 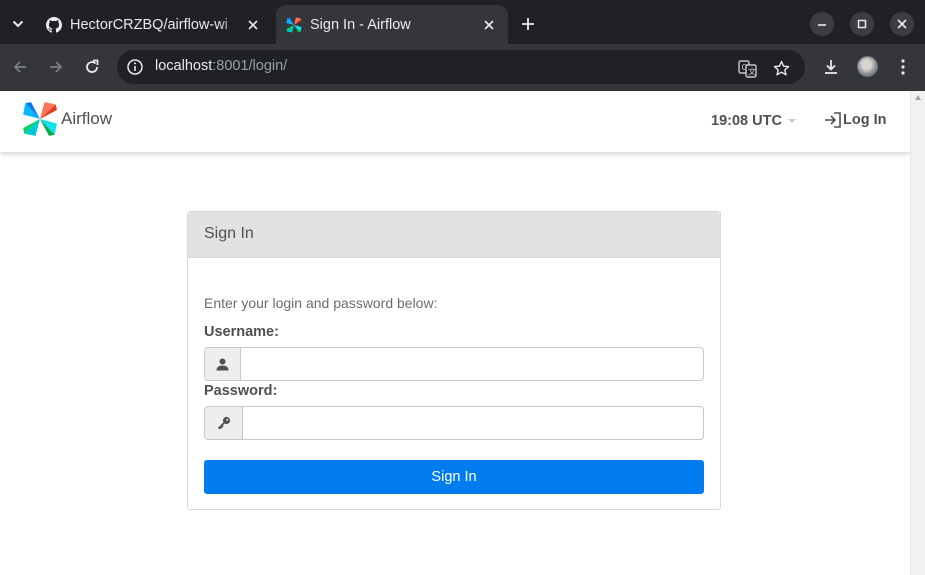 I want to click on page-scrollbar, so click(x=917, y=333).